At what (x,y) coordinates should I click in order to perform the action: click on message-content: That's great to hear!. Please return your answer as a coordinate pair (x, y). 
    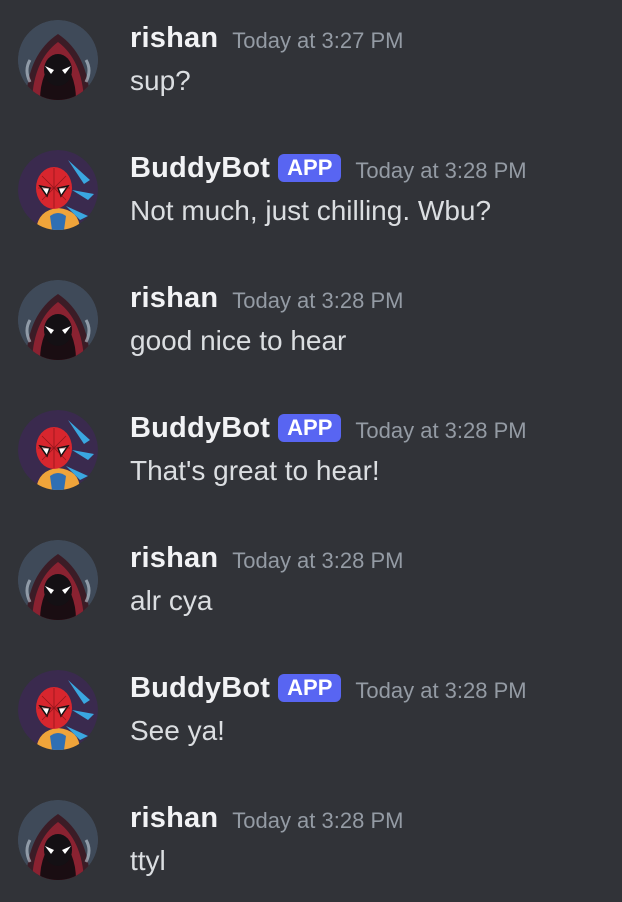
    Looking at the image, I should click on (255, 470).